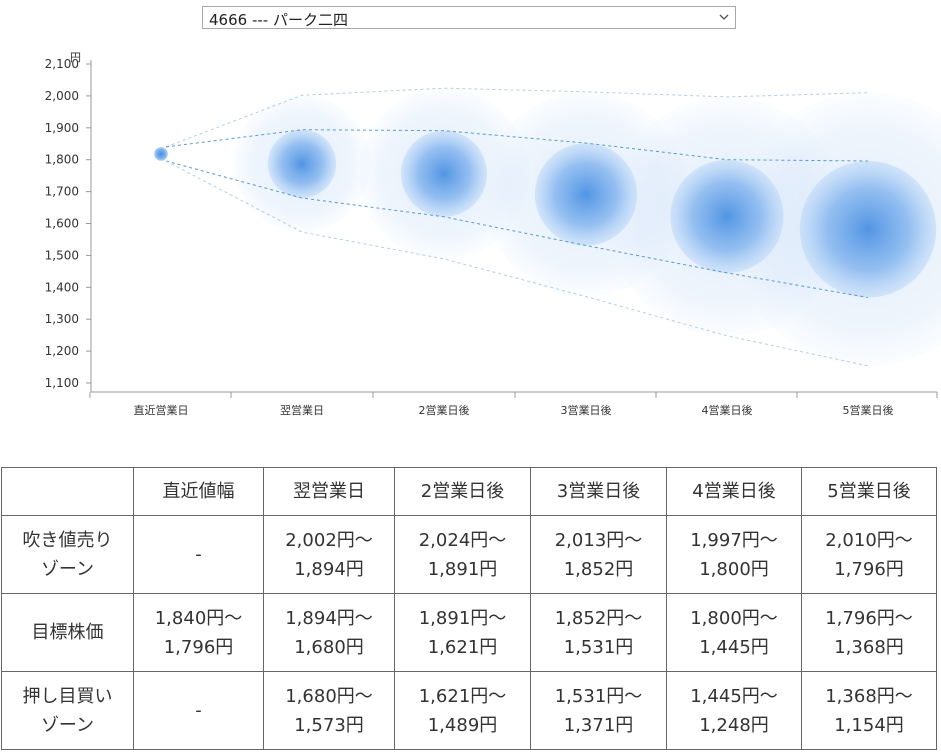  Describe the element at coordinates (598, 618) in the screenshot. I see `cell-line: 1,852円～` at that location.